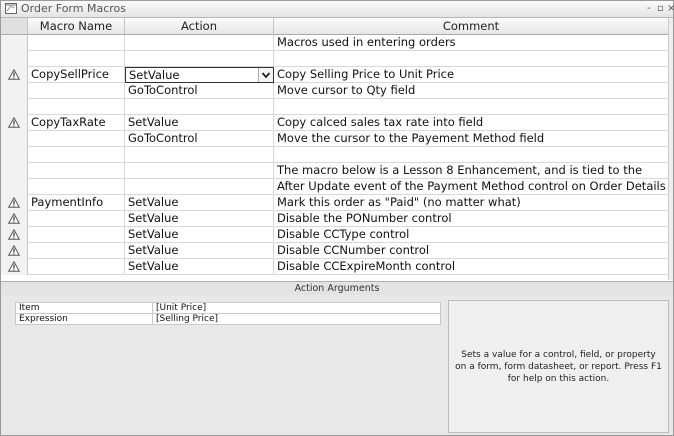 This screenshot has width=674, height=436. What do you see at coordinates (649, 9) in the screenshot?
I see `minimize-button: -` at bounding box center [649, 9].